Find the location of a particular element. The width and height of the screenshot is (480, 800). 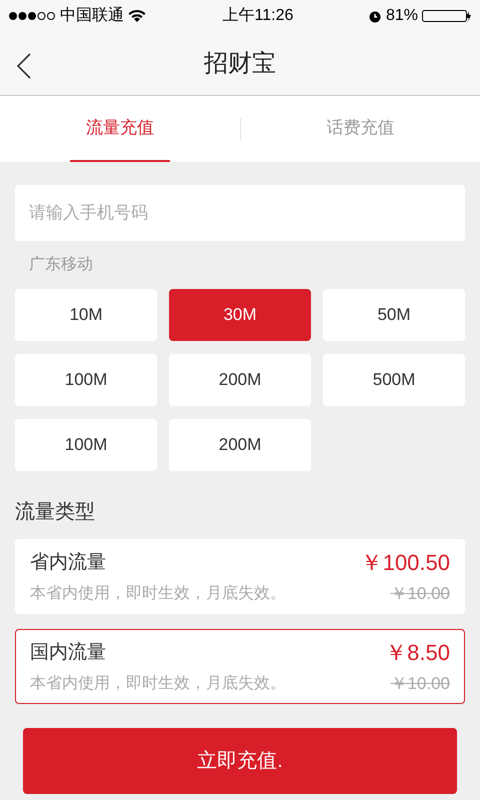

plan-name: 省内流量 is located at coordinates (68, 562).